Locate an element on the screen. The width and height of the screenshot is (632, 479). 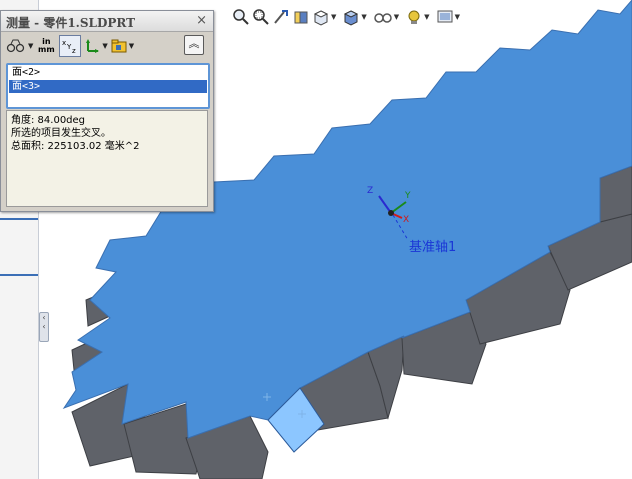
measure-titlebar: 测量 - 零件1.SLDPRT × is located at coordinates (107, 21).